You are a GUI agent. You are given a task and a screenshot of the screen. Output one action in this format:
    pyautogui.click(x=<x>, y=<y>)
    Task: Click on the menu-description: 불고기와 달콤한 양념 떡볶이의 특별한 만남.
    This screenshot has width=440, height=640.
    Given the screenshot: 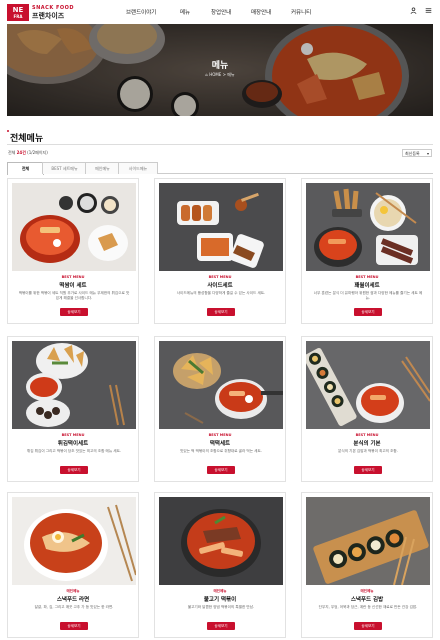 What is the action you would take?
    pyautogui.click(x=221, y=607)
    